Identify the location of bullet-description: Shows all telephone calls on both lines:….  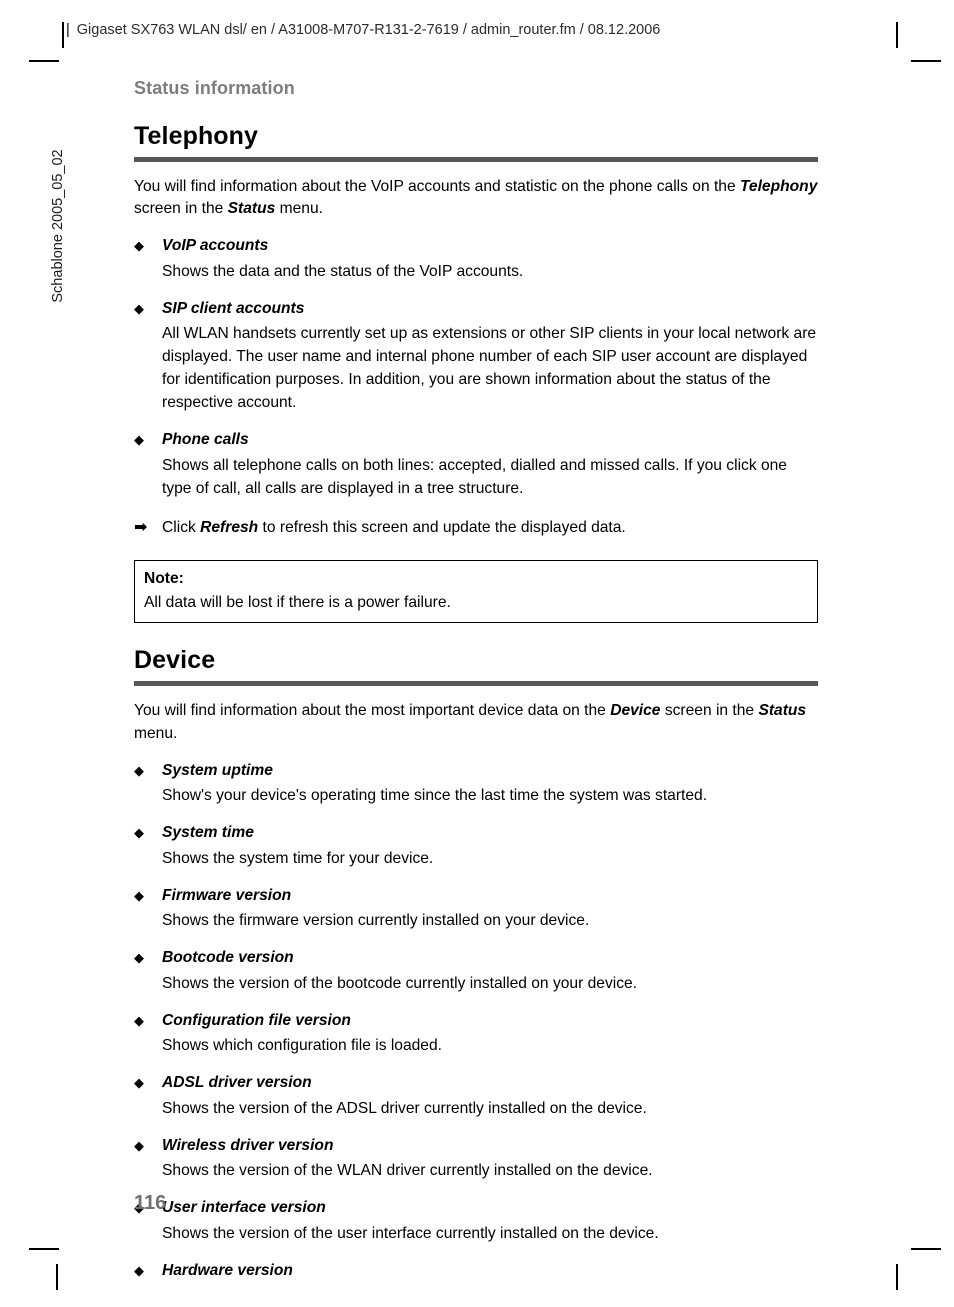
(474, 476).